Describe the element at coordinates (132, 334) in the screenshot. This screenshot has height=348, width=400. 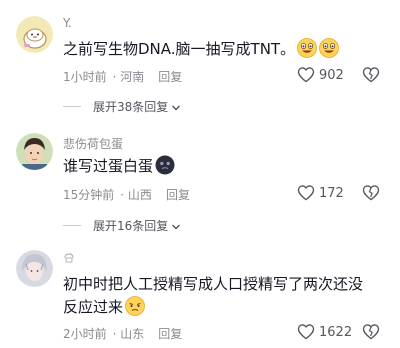
I see `comment-location-text: 山东` at that location.